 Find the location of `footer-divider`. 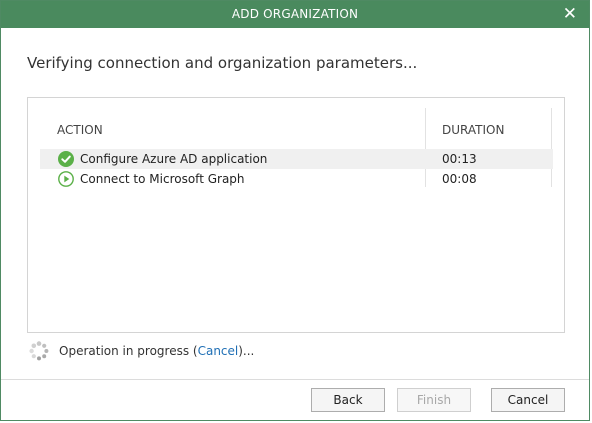

footer-divider is located at coordinates (295, 379).